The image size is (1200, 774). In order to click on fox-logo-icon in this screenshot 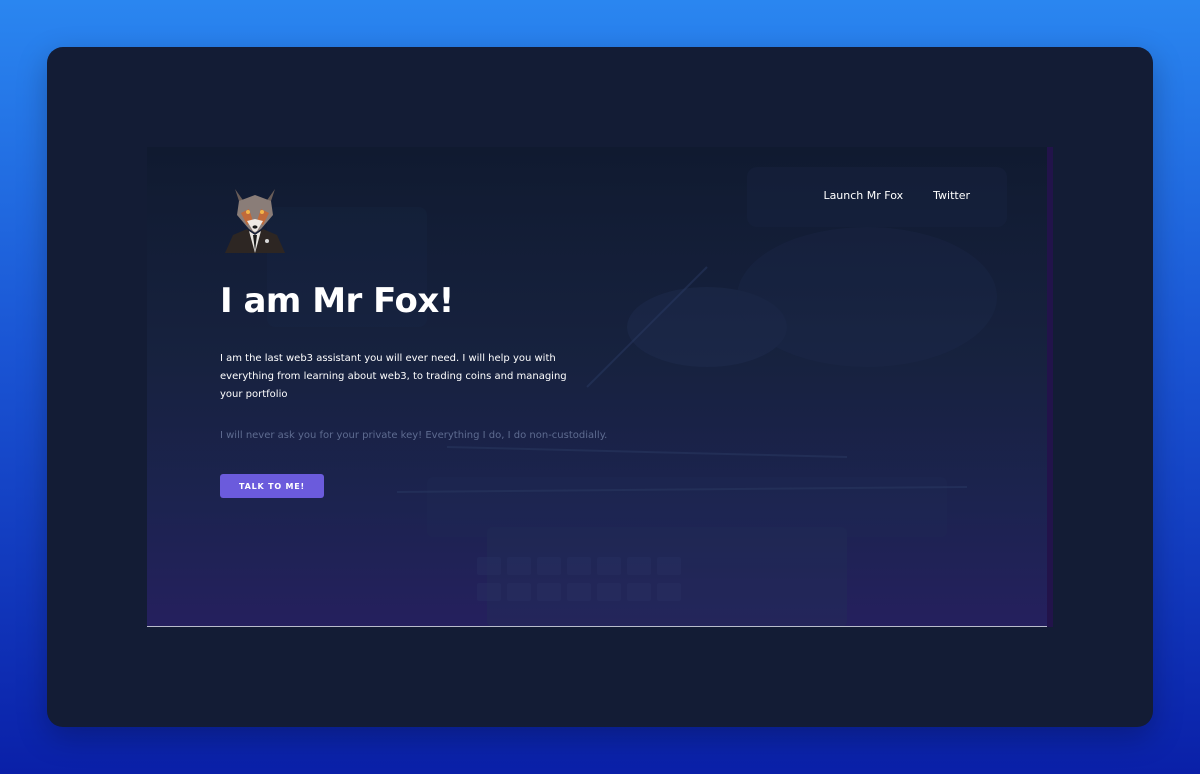, I will do `click(255, 219)`.